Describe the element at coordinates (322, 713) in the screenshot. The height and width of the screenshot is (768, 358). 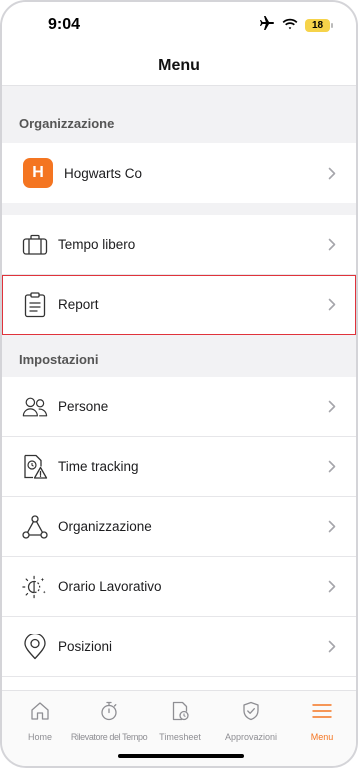
I see `hamburger-menu-icon` at that location.